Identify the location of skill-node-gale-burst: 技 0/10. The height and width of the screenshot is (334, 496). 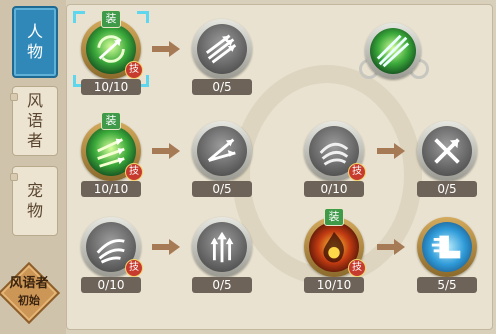
(335, 161).